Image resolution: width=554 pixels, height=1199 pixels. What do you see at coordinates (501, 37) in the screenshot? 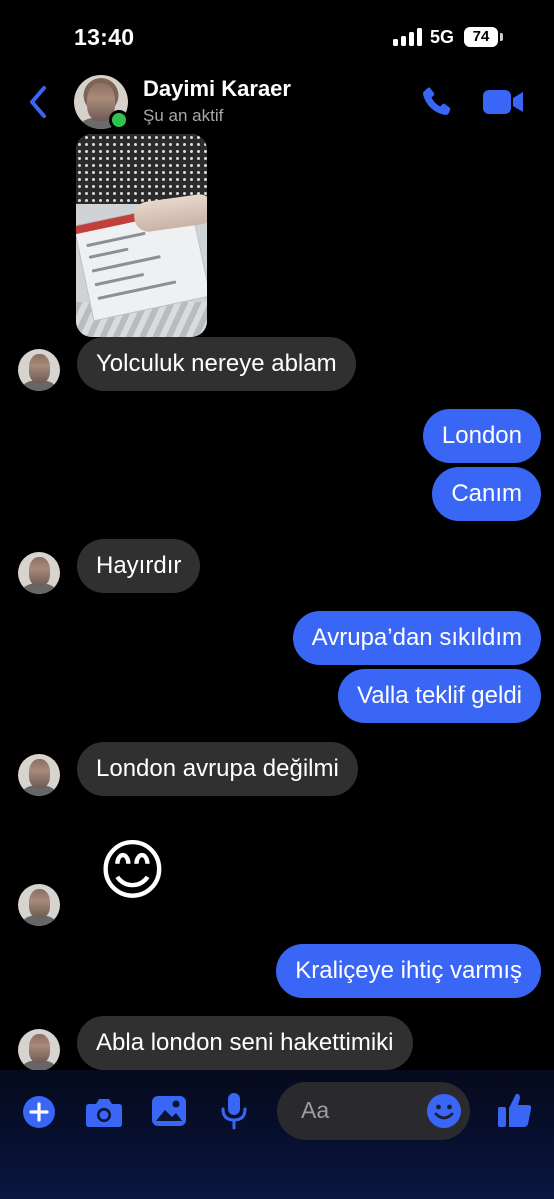
I see `battery-tip` at bounding box center [501, 37].